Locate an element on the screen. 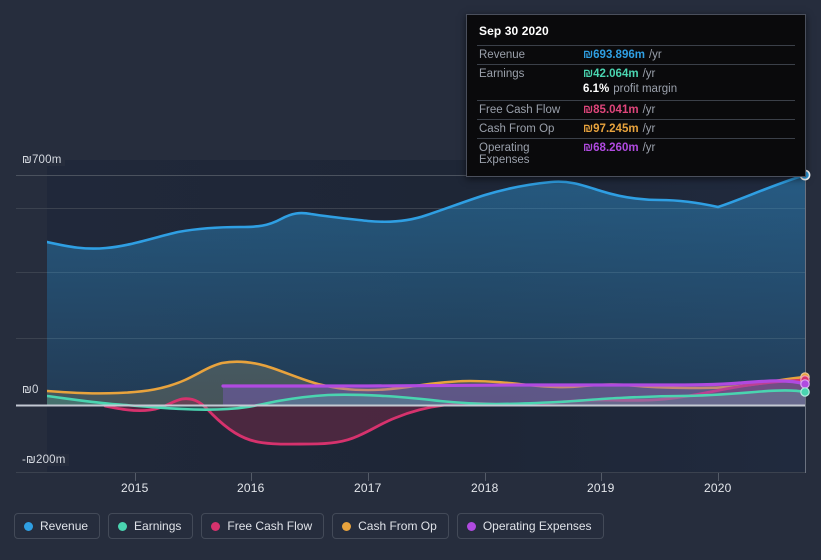 This screenshot has width=821, height=560. tooltip-row-revenue: Revenue ₪693.896m /yr is located at coordinates (636, 54).